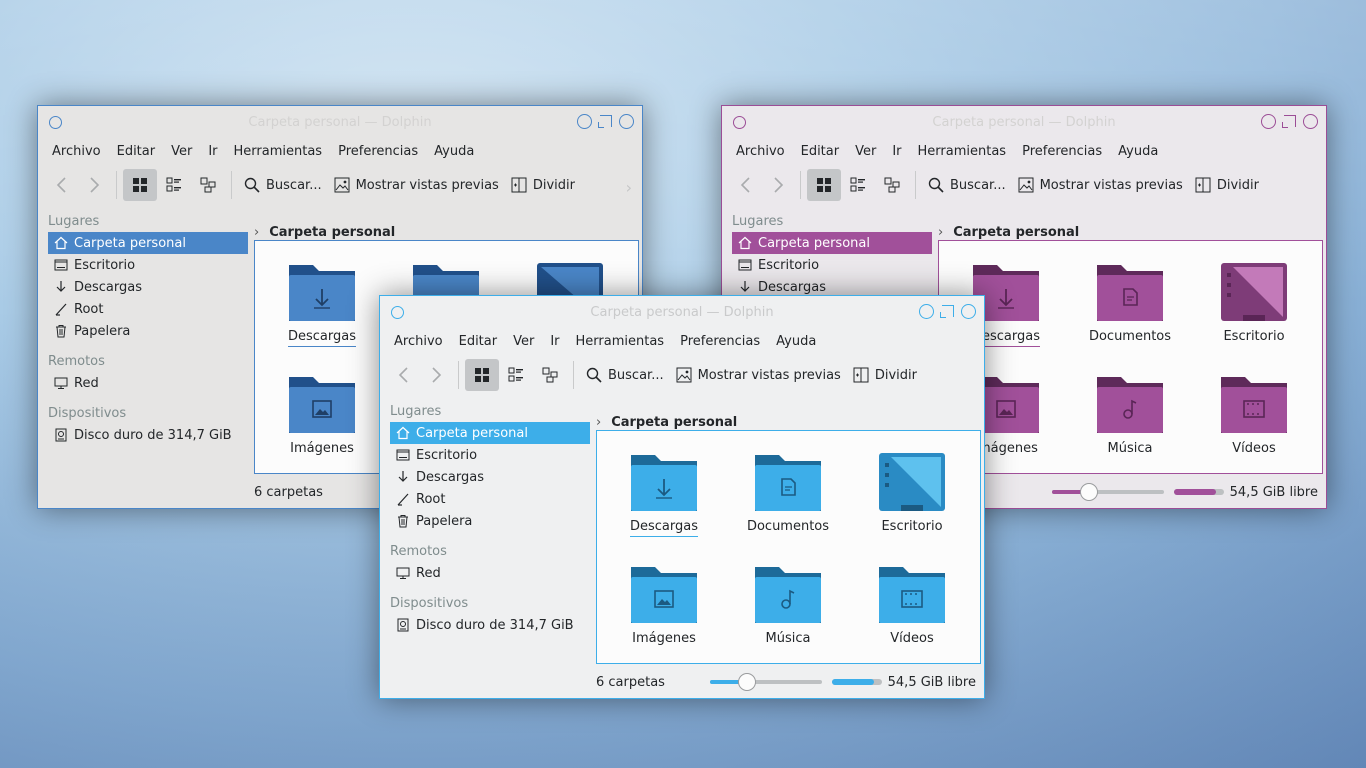 The height and width of the screenshot is (768, 1366). I want to click on toolbar-overflow-icon: ›, so click(629, 187).